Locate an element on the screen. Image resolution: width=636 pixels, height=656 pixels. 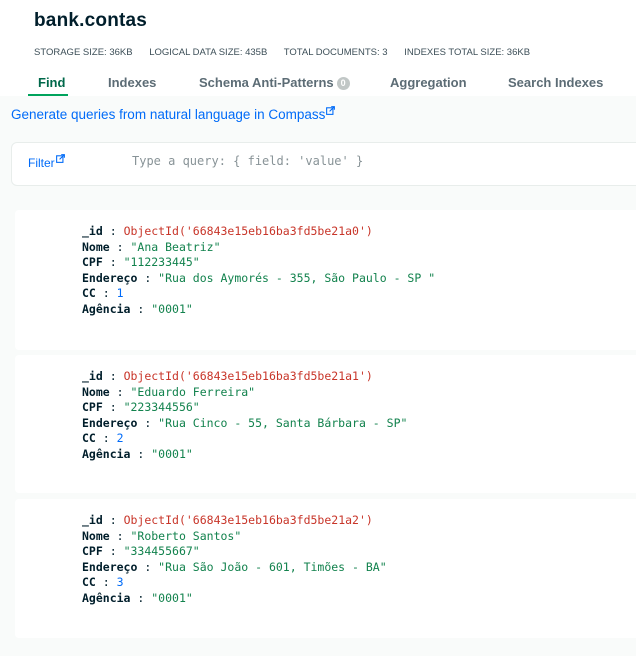
field-row-nome: Nome : "Eduardo Ferreira" is located at coordinates (169, 391).